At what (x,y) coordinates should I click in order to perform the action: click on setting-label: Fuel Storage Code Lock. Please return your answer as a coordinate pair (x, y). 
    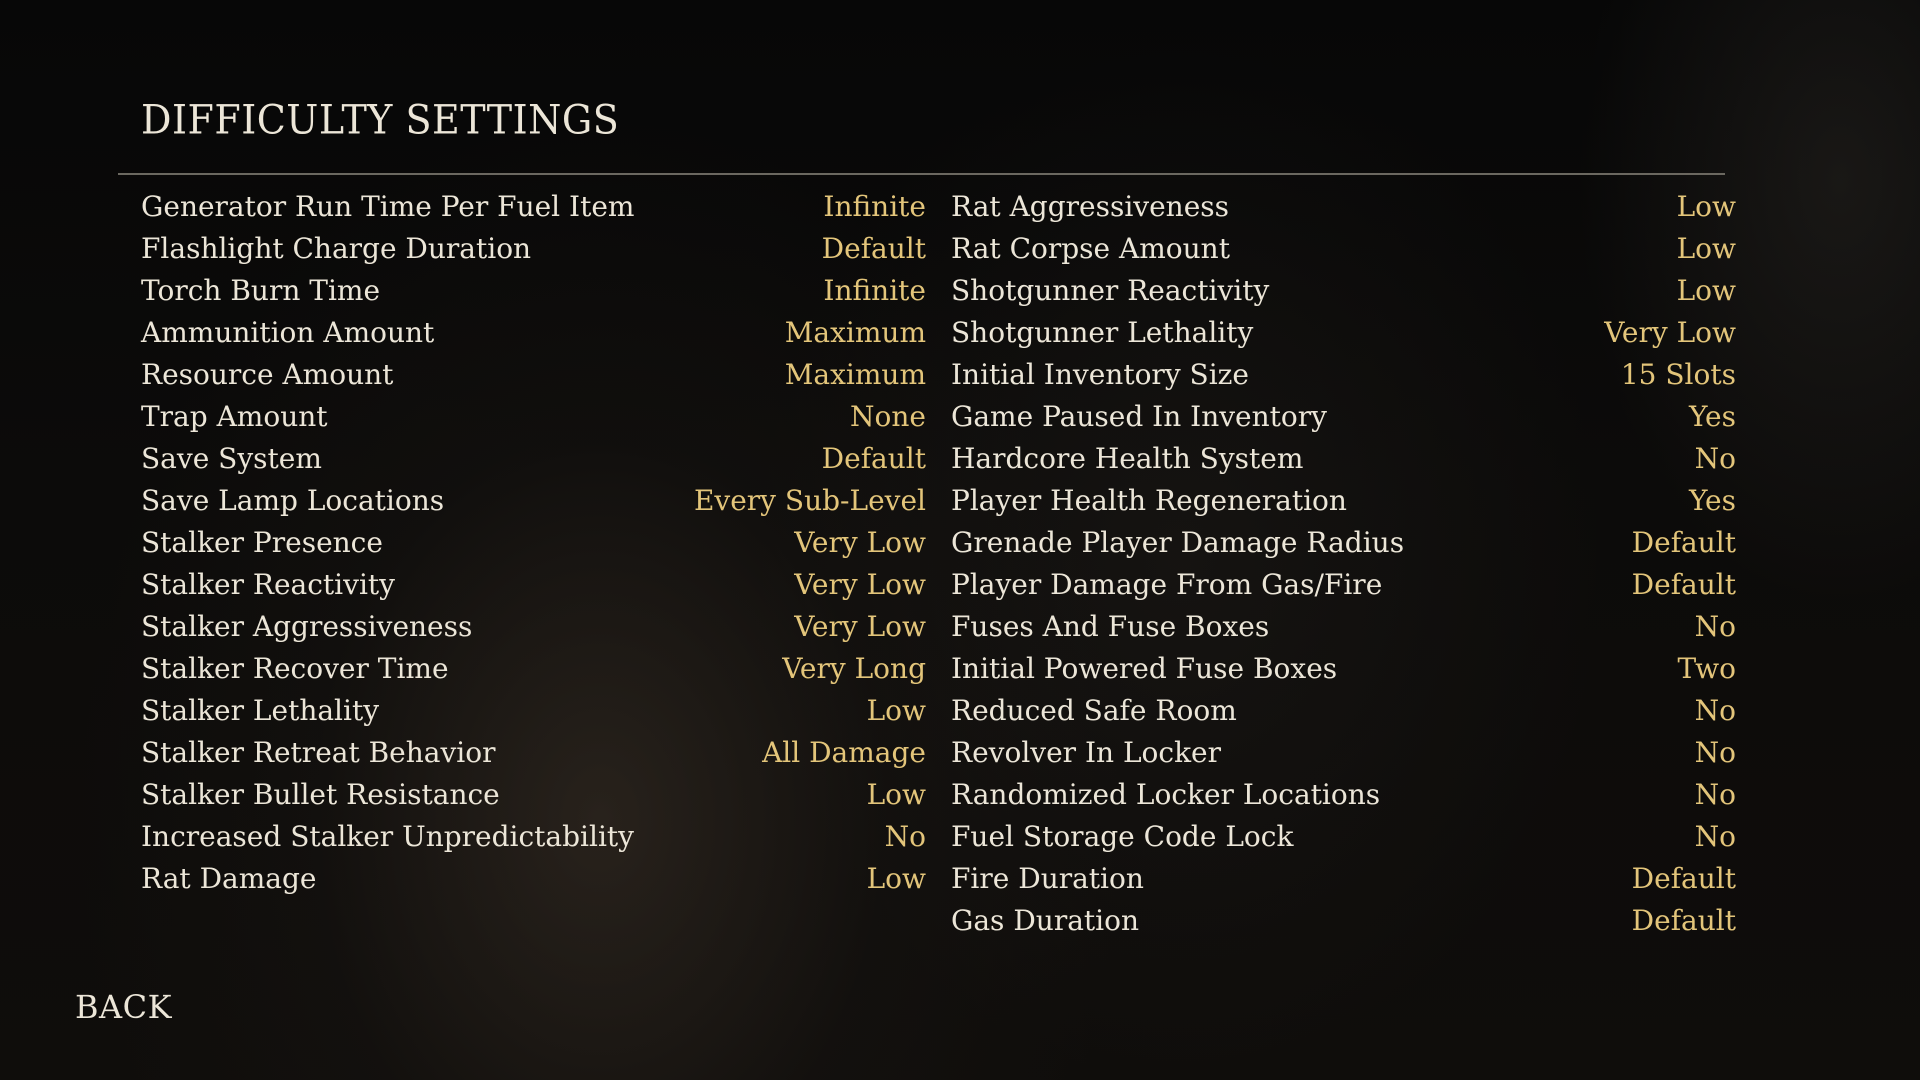
    Looking at the image, I should click on (1122, 836).